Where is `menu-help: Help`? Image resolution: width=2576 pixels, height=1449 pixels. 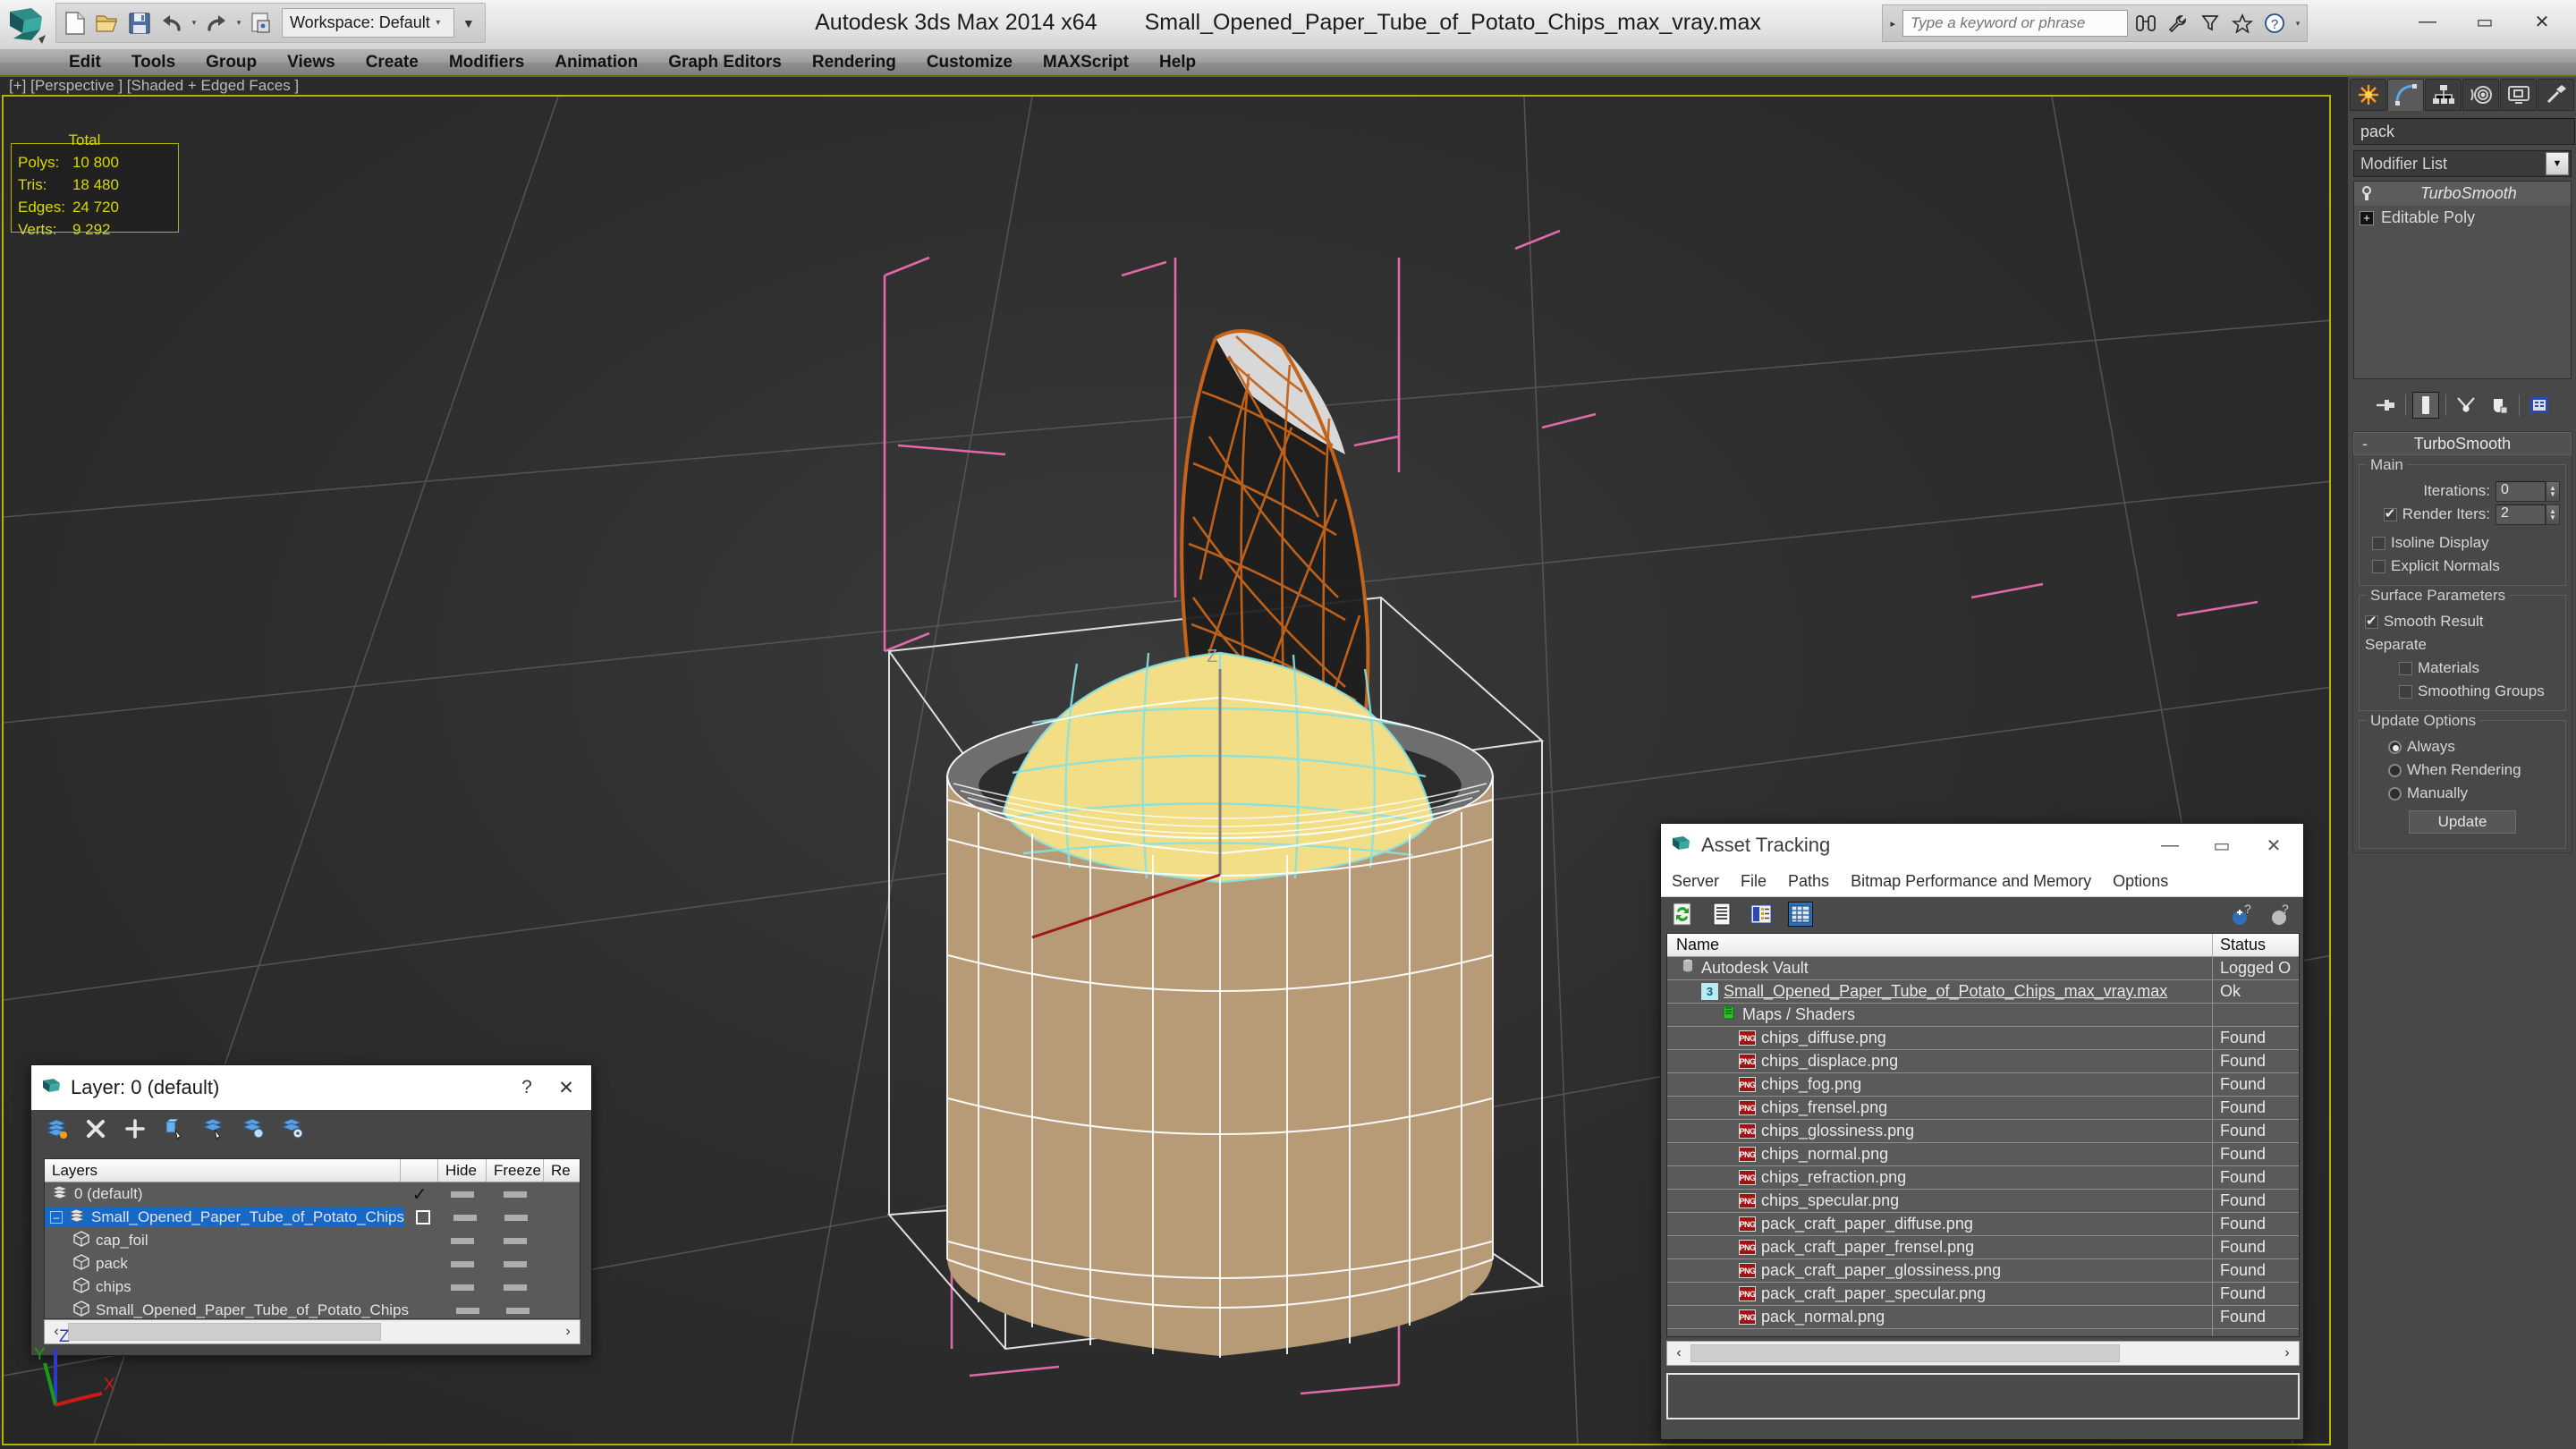
menu-help: Help is located at coordinates (1177, 62).